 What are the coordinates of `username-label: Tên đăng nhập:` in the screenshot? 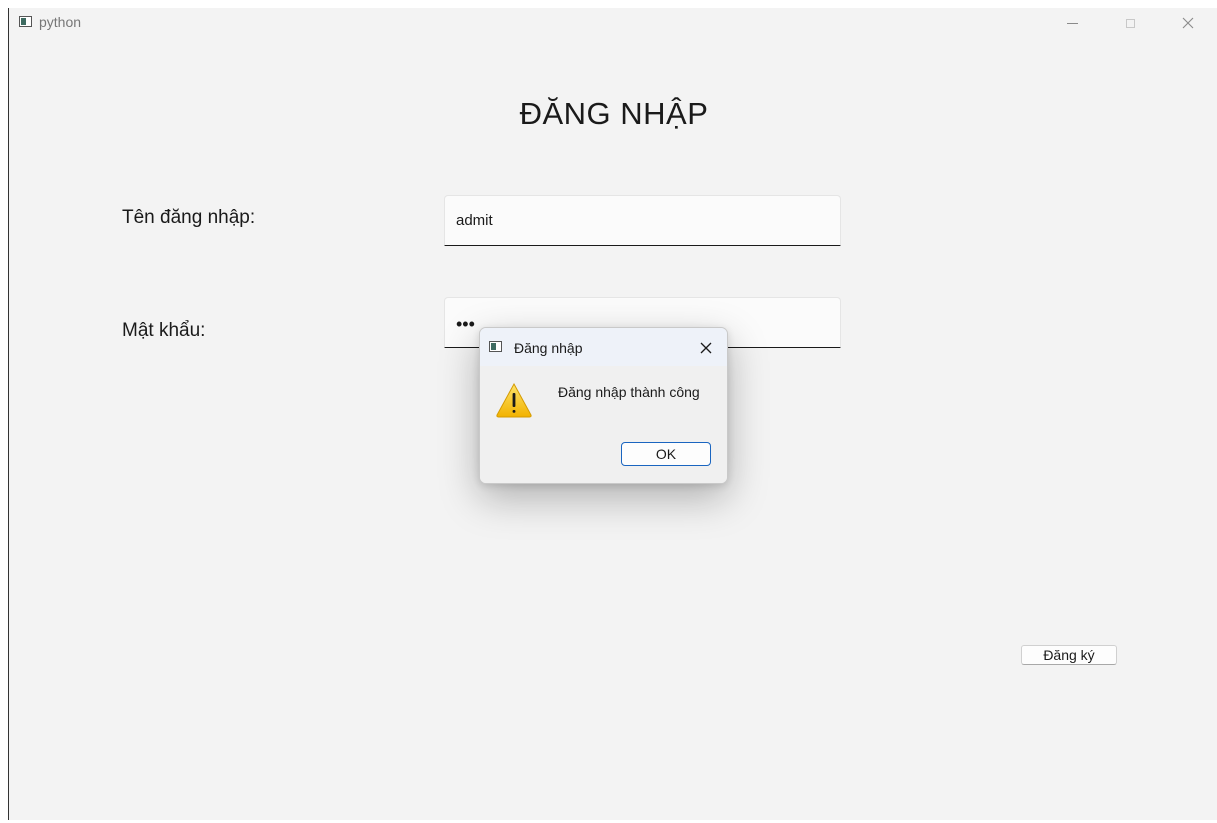 It's located at (189, 217).